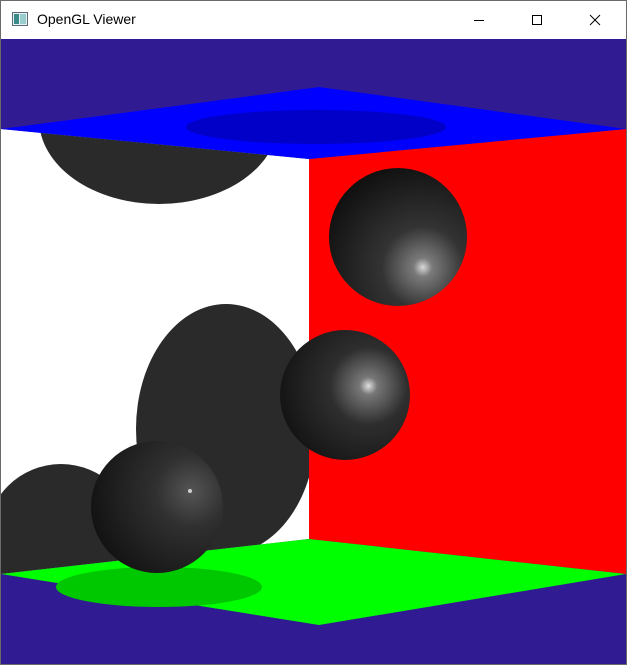 The width and height of the screenshot is (627, 665). I want to click on ceiling-shadow, so click(316, 127).